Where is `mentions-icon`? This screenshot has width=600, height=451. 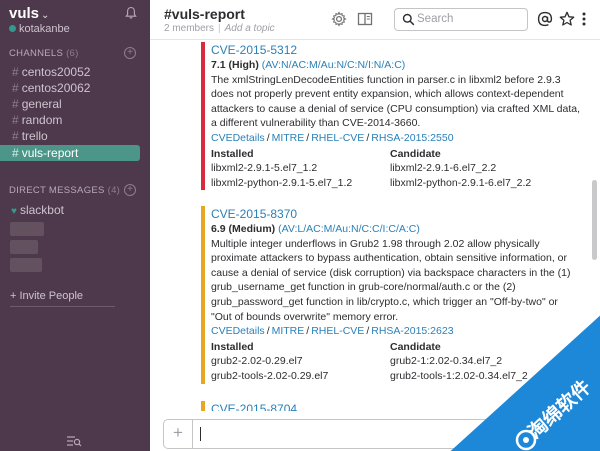
mentions-icon is located at coordinates (545, 19).